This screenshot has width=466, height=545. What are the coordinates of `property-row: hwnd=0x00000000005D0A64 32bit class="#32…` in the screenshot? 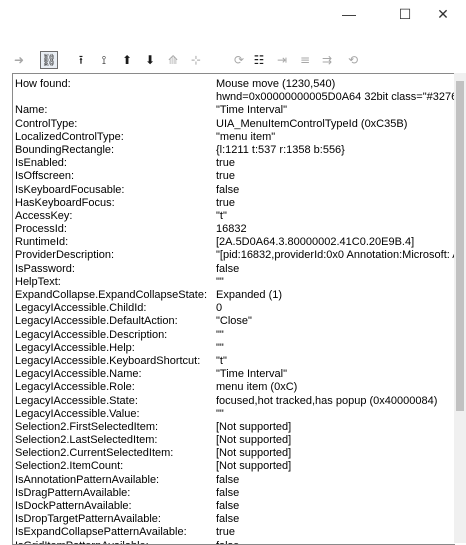 It's located at (235, 97).